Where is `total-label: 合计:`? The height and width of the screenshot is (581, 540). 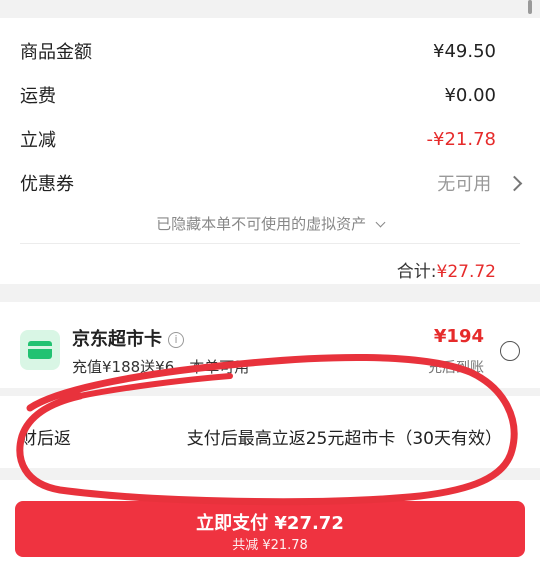 total-label: 合计: is located at coordinates (416, 272).